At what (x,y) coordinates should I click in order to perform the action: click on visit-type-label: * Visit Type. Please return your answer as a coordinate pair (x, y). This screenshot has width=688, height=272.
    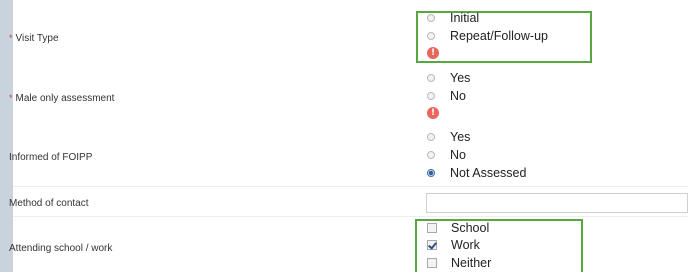
    Looking at the image, I should click on (34, 38).